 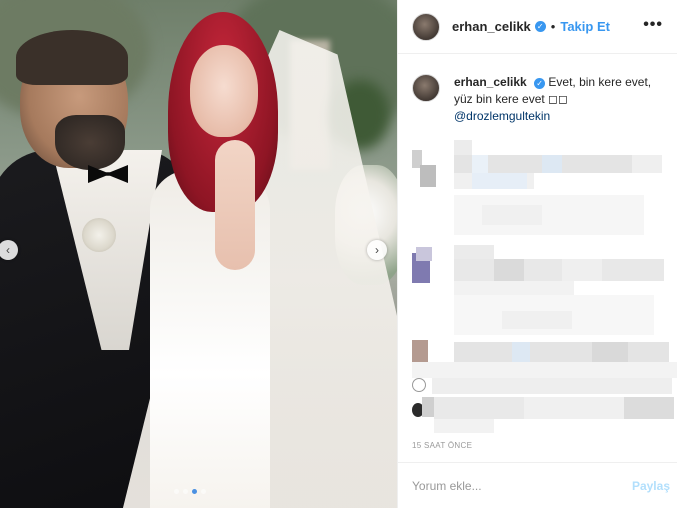 I want to click on groom-beard, so click(x=90, y=142).